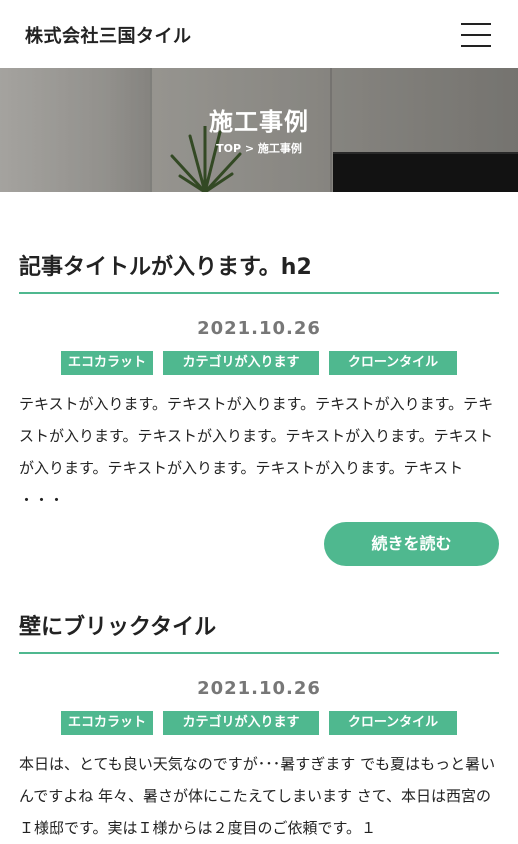 The height and width of the screenshot is (844, 518). I want to click on site-header: 株式会社三国タイル, so click(259, 34).